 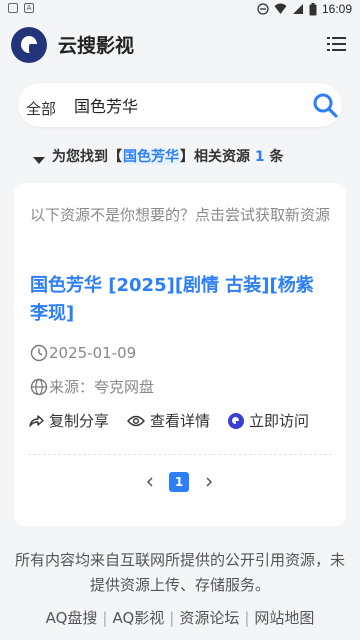 I want to click on collapse-triangle-icon, so click(x=39, y=160).